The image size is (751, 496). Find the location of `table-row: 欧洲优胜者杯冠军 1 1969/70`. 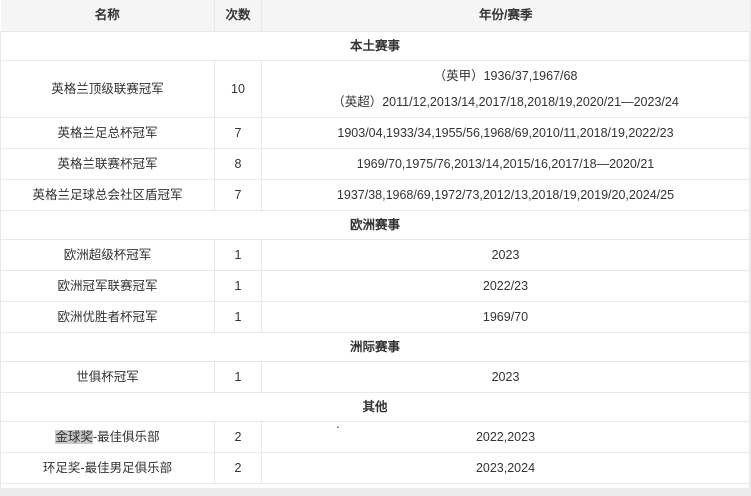

table-row: 欧洲优胜者杯冠军 1 1969/70 is located at coordinates (375, 316).